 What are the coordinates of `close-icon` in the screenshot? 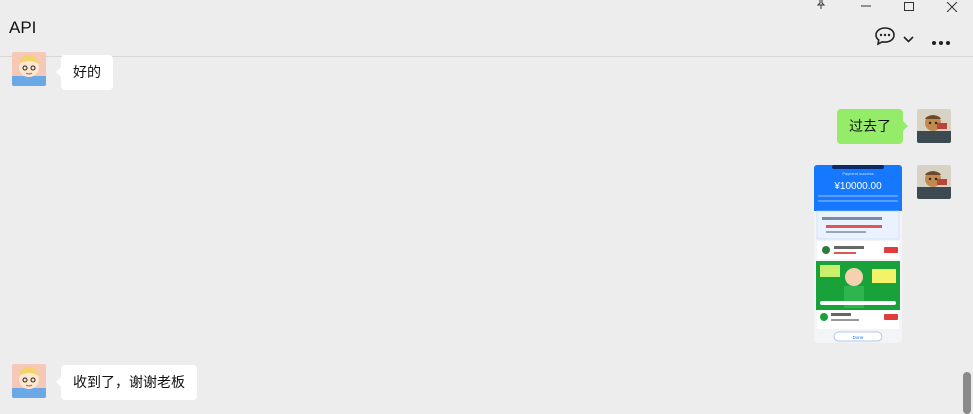 It's located at (952, 7).